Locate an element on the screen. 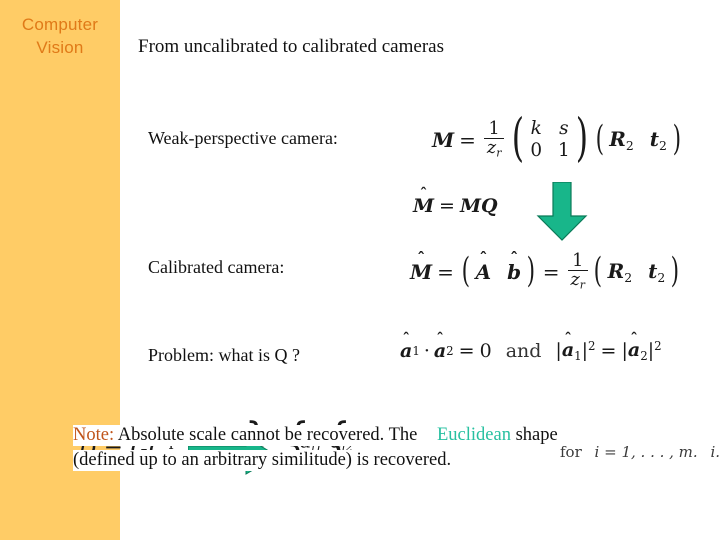 This screenshot has width=720, height=540. eq2-equals-1: = is located at coordinates (445, 271).